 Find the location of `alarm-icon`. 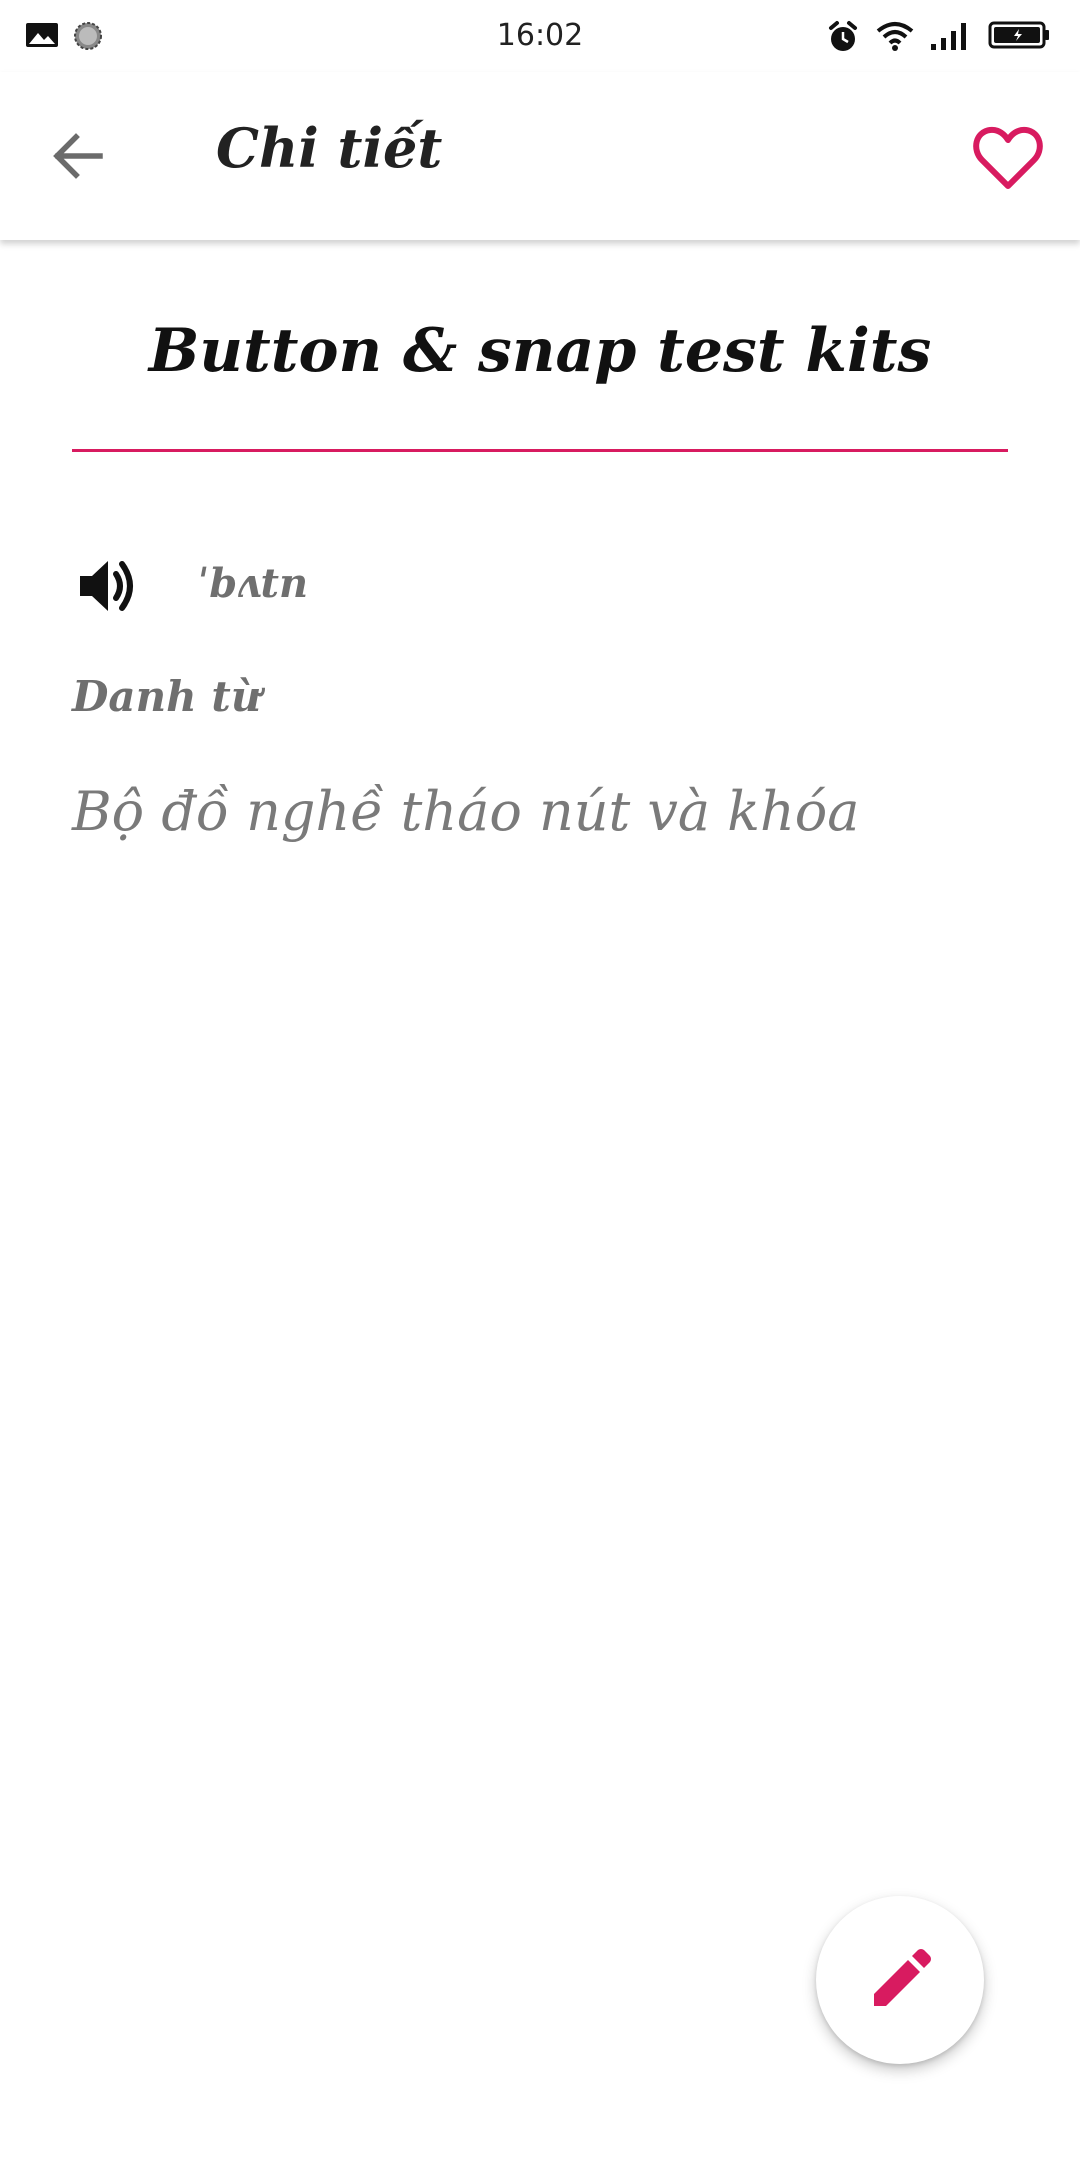

alarm-icon is located at coordinates (843, 36).